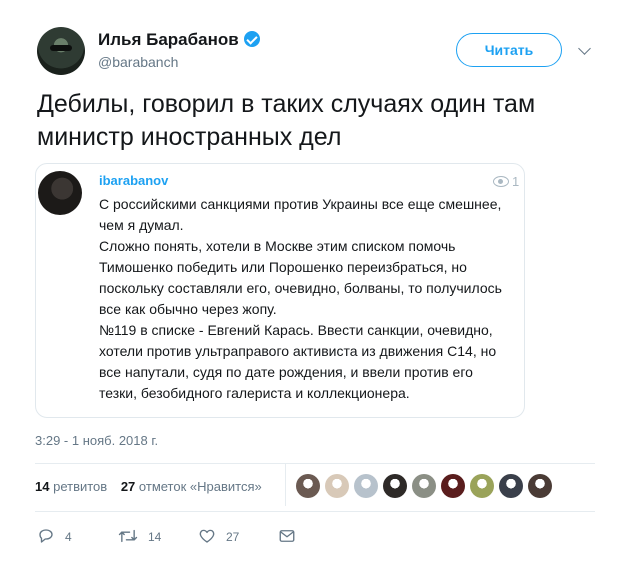  What do you see at coordinates (251, 39) in the screenshot?
I see `verified-badge-icon` at bounding box center [251, 39].